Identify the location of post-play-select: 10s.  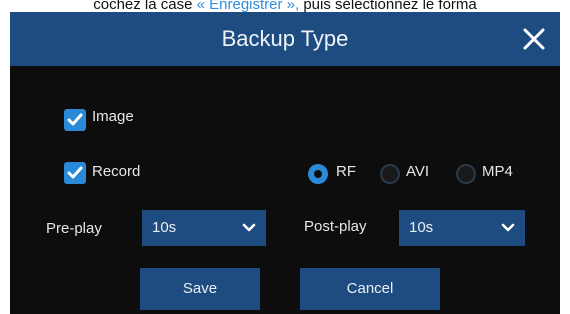
(462, 228).